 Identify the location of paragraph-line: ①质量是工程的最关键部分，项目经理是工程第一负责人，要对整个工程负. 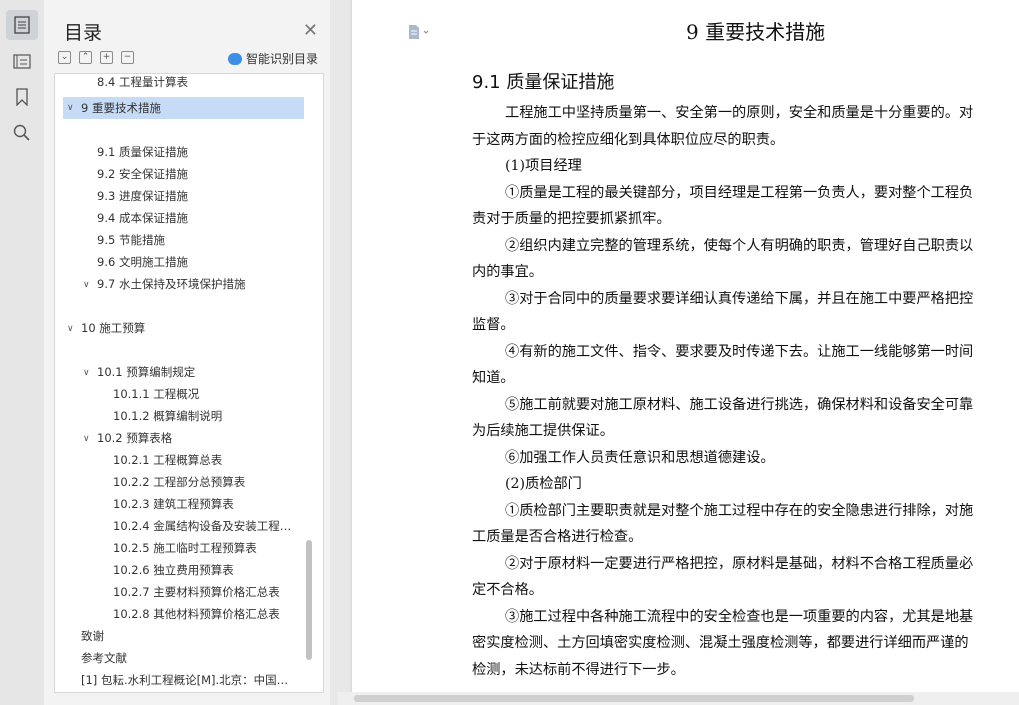
(739, 193).